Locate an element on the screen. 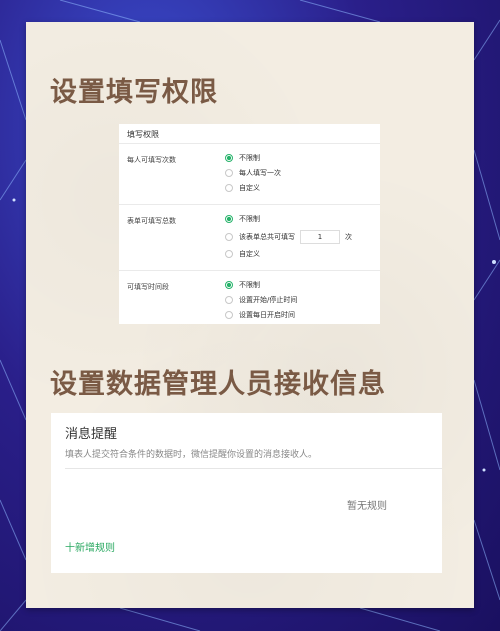 This screenshot has width=500, height=631. message-reminder-title: 消息提醒 is located at coordinates (91, 434).